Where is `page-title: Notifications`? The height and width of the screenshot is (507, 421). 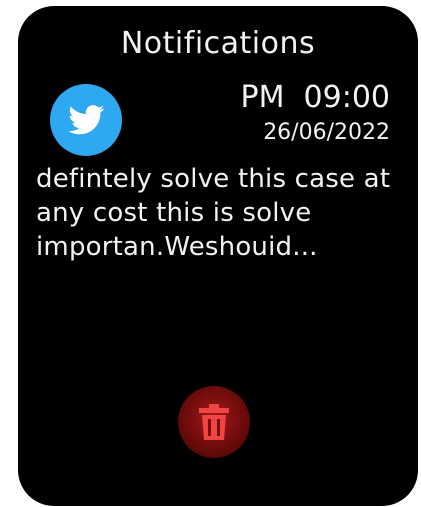 page-title: Notifications is located at coordinates (218, 43).